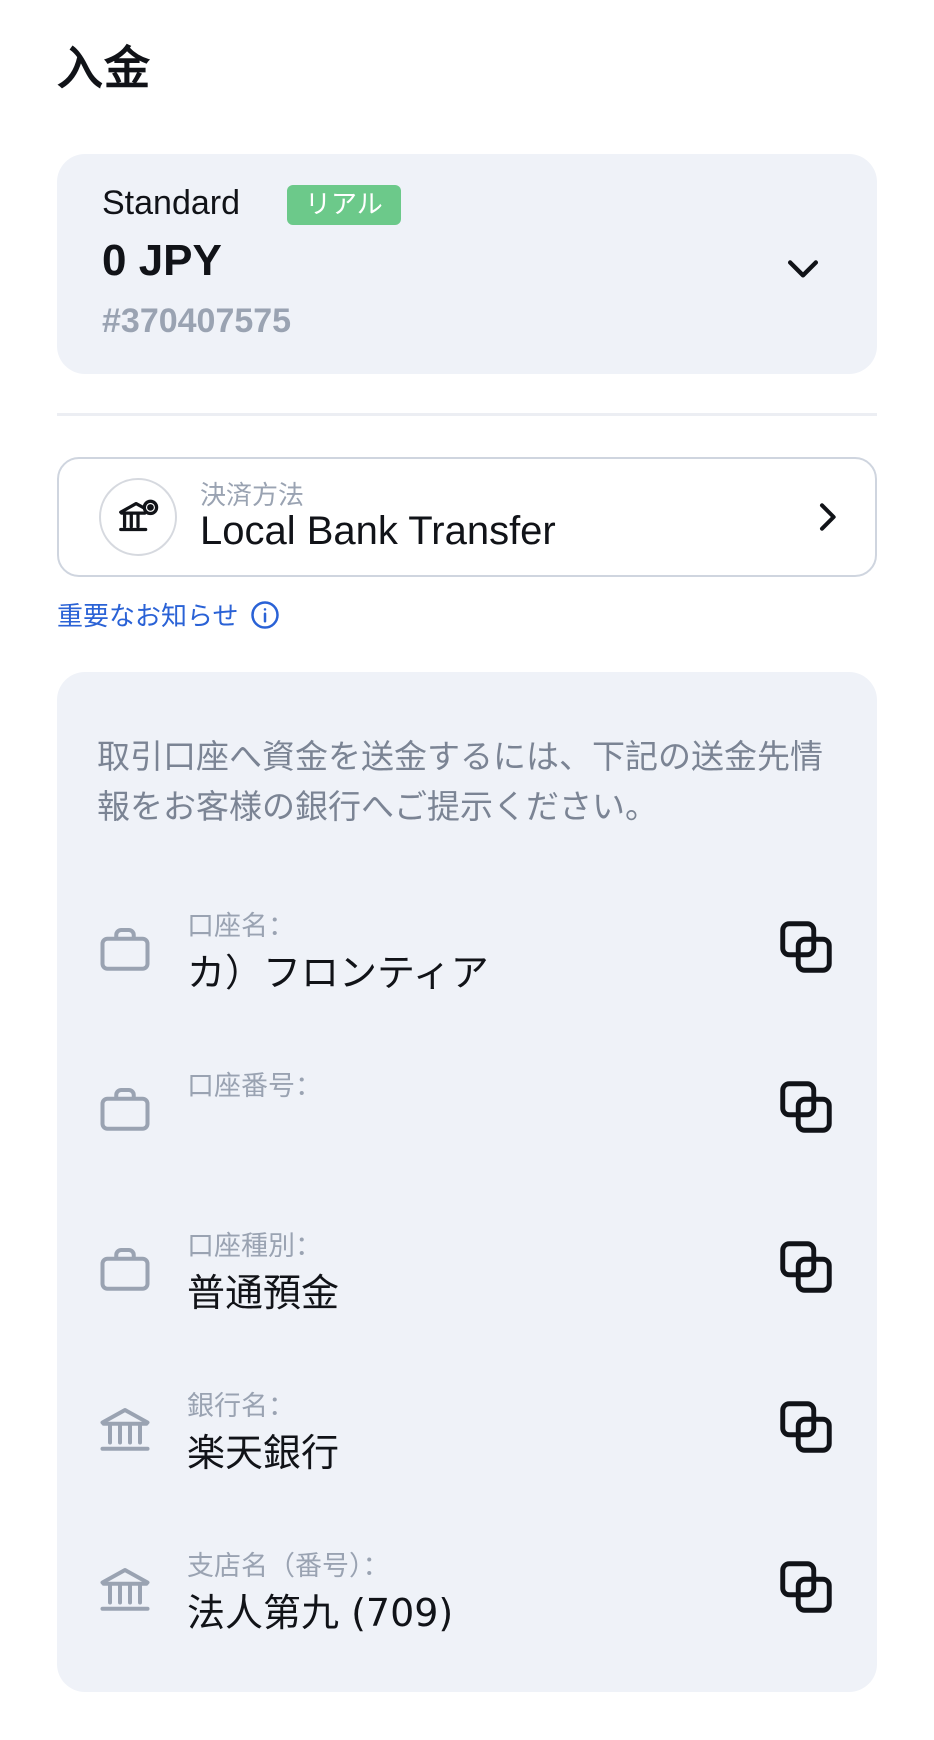 The height and width of the screenshot is (1740, 934). I want to click on bank-name-label: 銀行名：, so click(241, 1406).